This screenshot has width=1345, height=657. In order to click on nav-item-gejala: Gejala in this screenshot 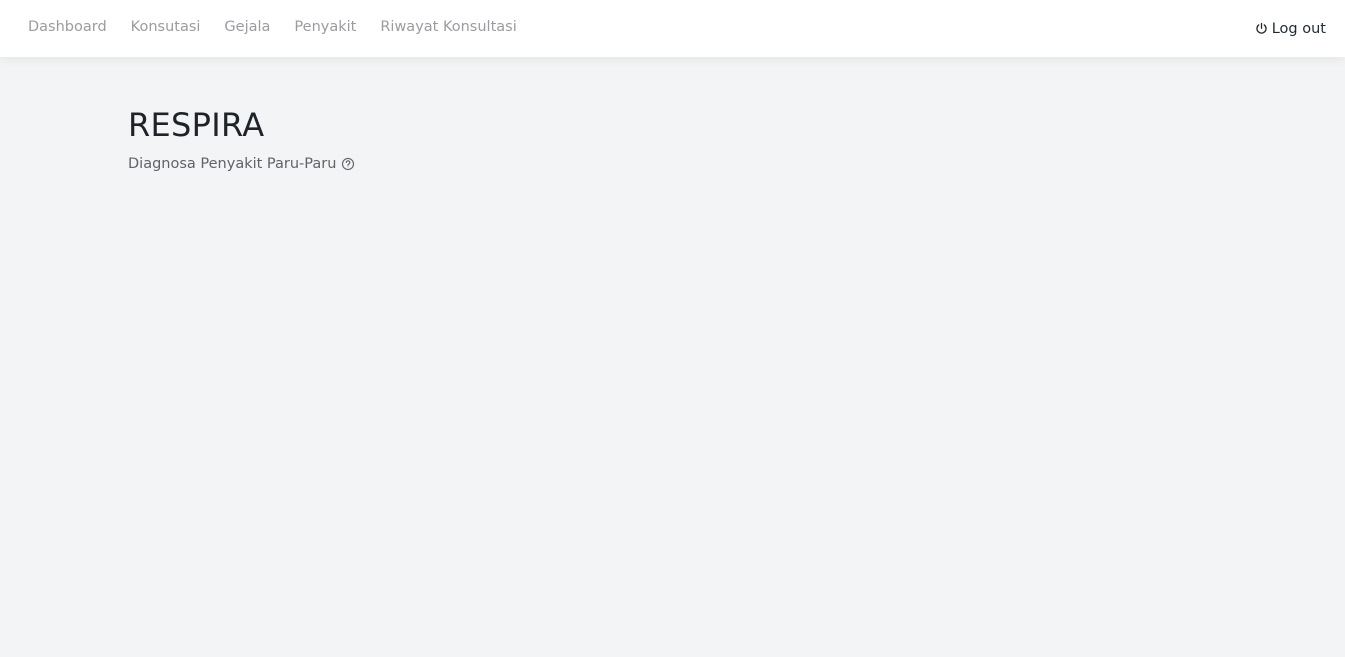, I will do `click(247, 27)`.